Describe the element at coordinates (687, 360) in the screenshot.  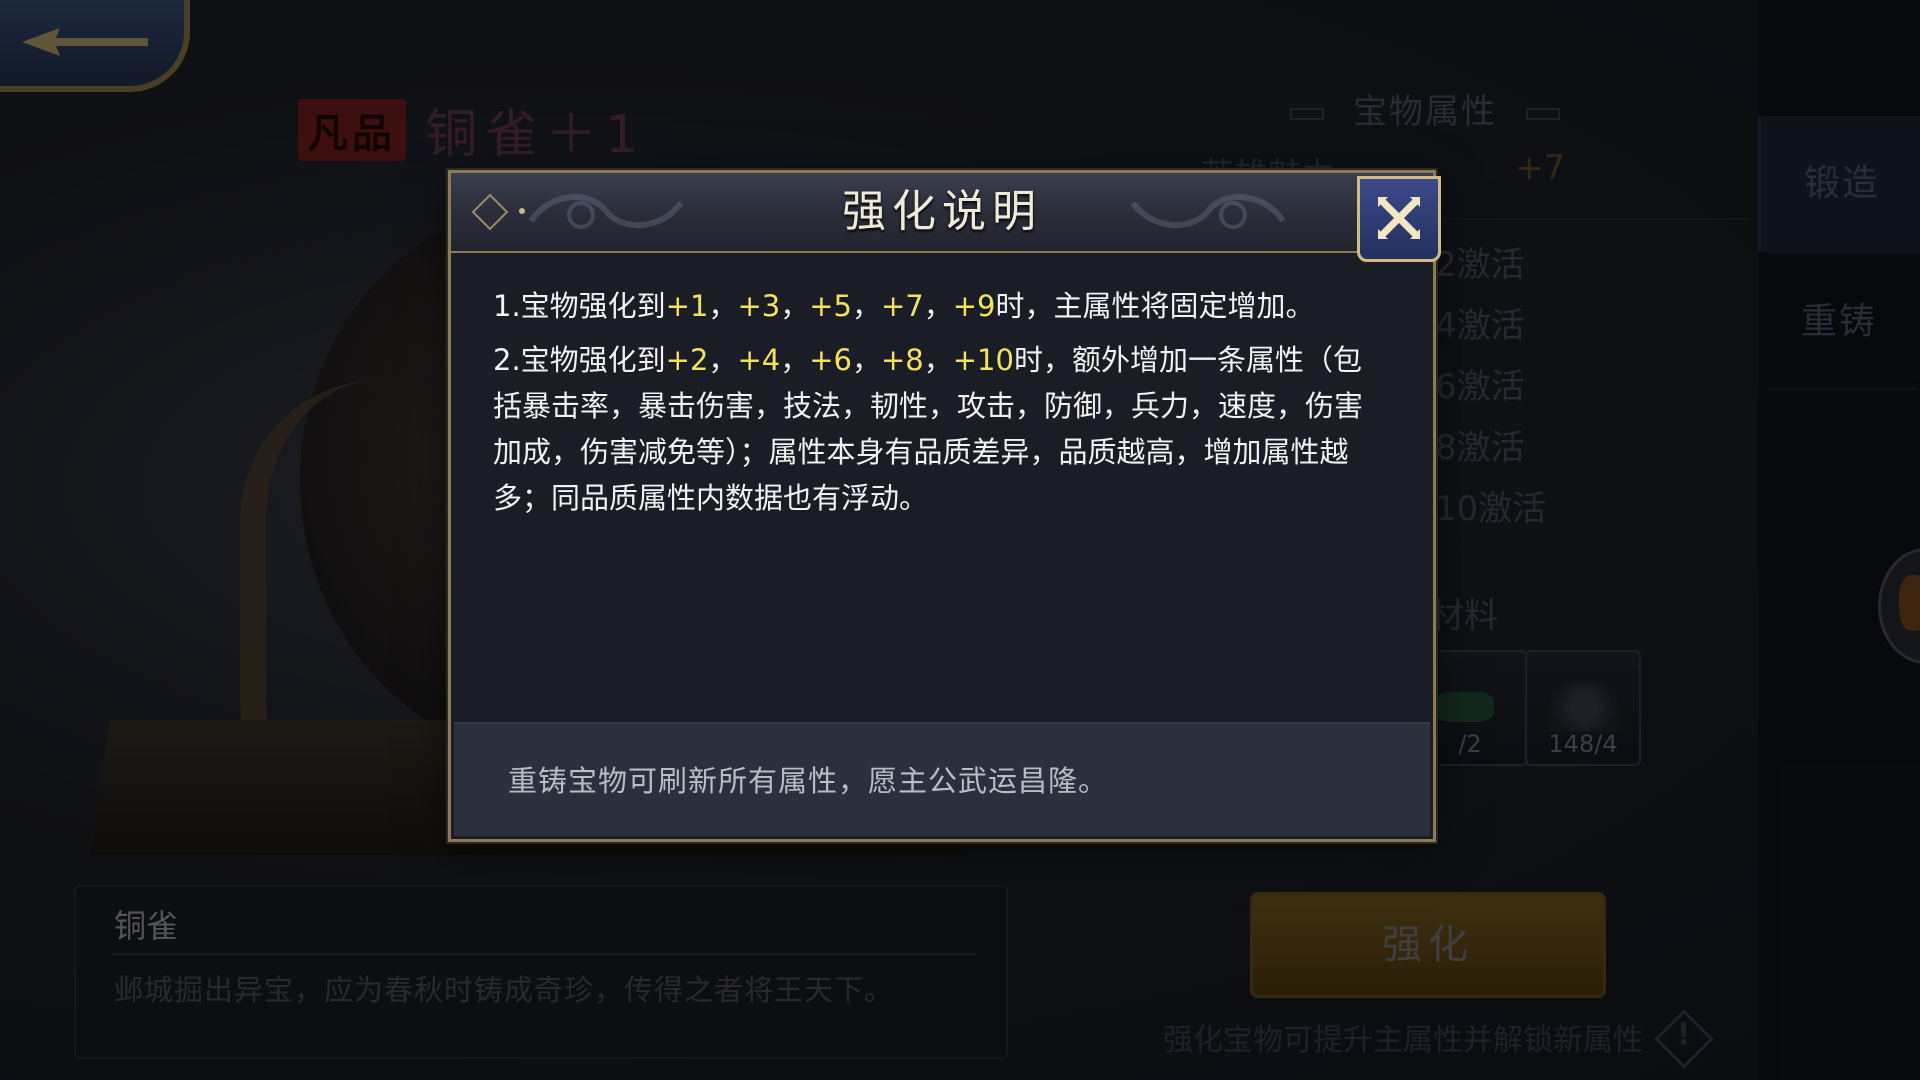
I see `level-value: +2` at that location.